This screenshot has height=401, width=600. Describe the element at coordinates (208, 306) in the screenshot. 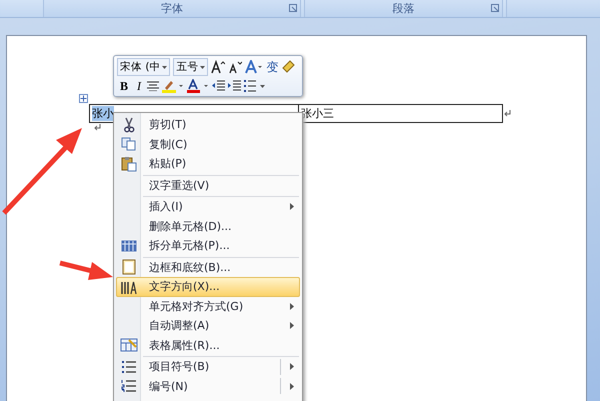

I see `menu-item: 单元格对齐方式(G)` at that location.